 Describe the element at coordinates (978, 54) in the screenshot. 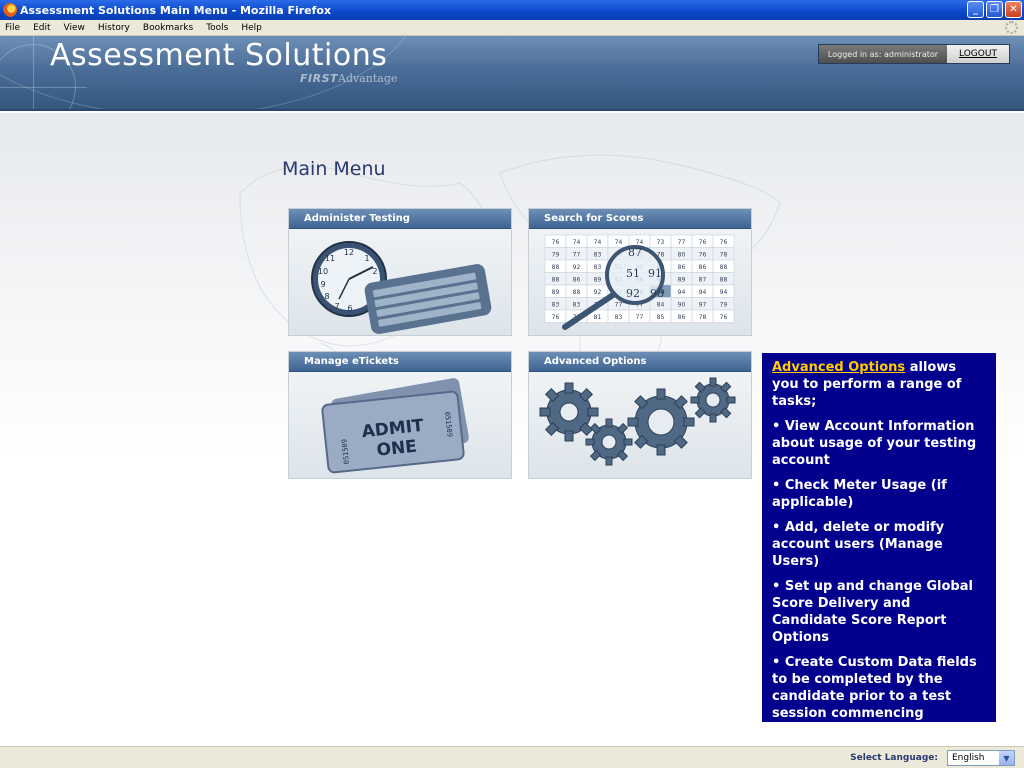

I see `logout-button: LOGOUT` at that location.